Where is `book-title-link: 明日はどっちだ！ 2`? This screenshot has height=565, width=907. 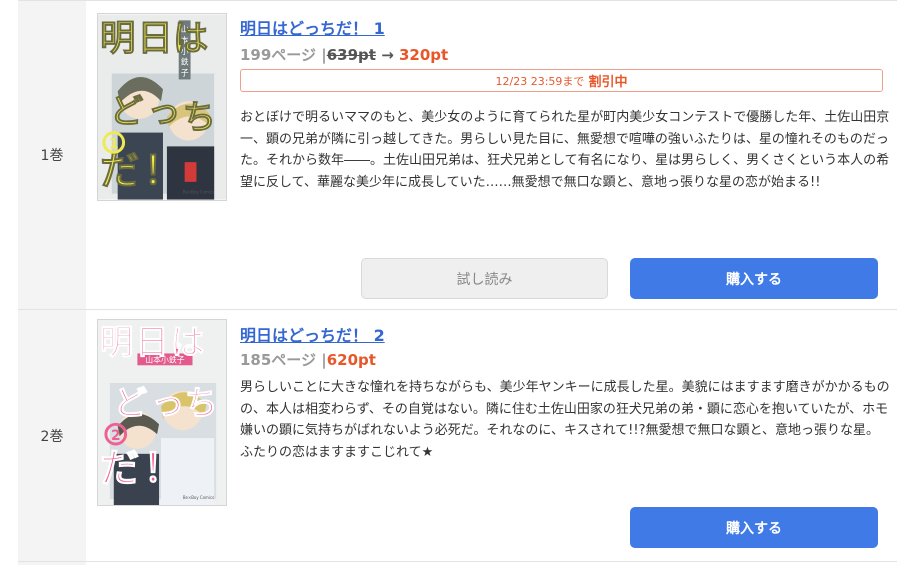
book-title-link: 明日はどっちだ！ 2 is located at coordinates (312, 334).